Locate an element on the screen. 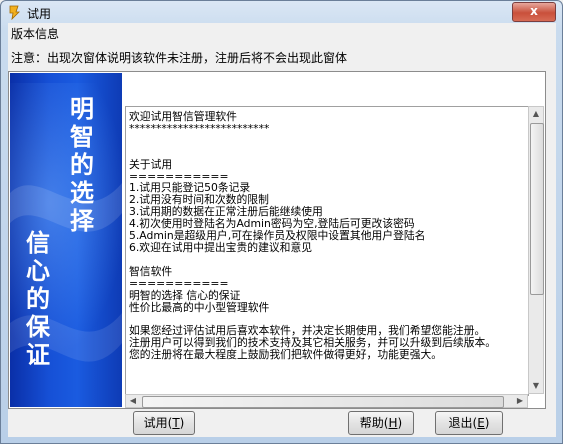  banner-slogan-top: 明智的选择 is located at coordinates (82, 164).